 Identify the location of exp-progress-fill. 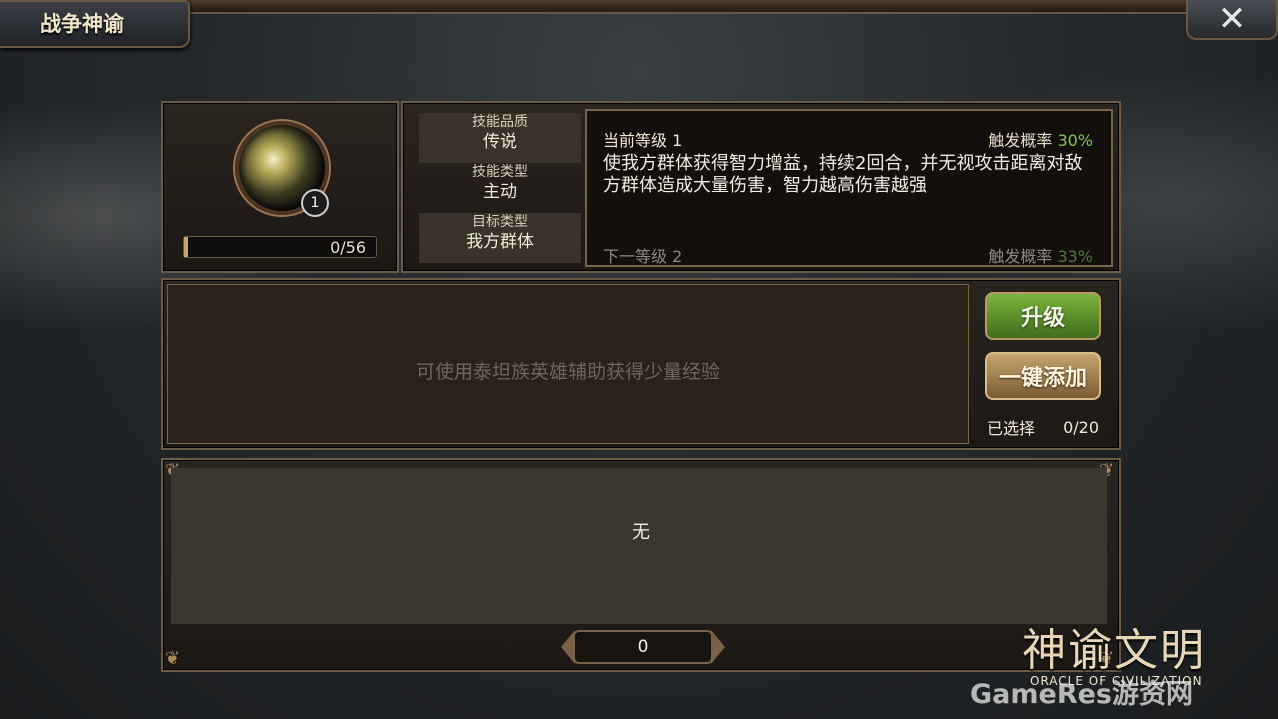
(186, 247).